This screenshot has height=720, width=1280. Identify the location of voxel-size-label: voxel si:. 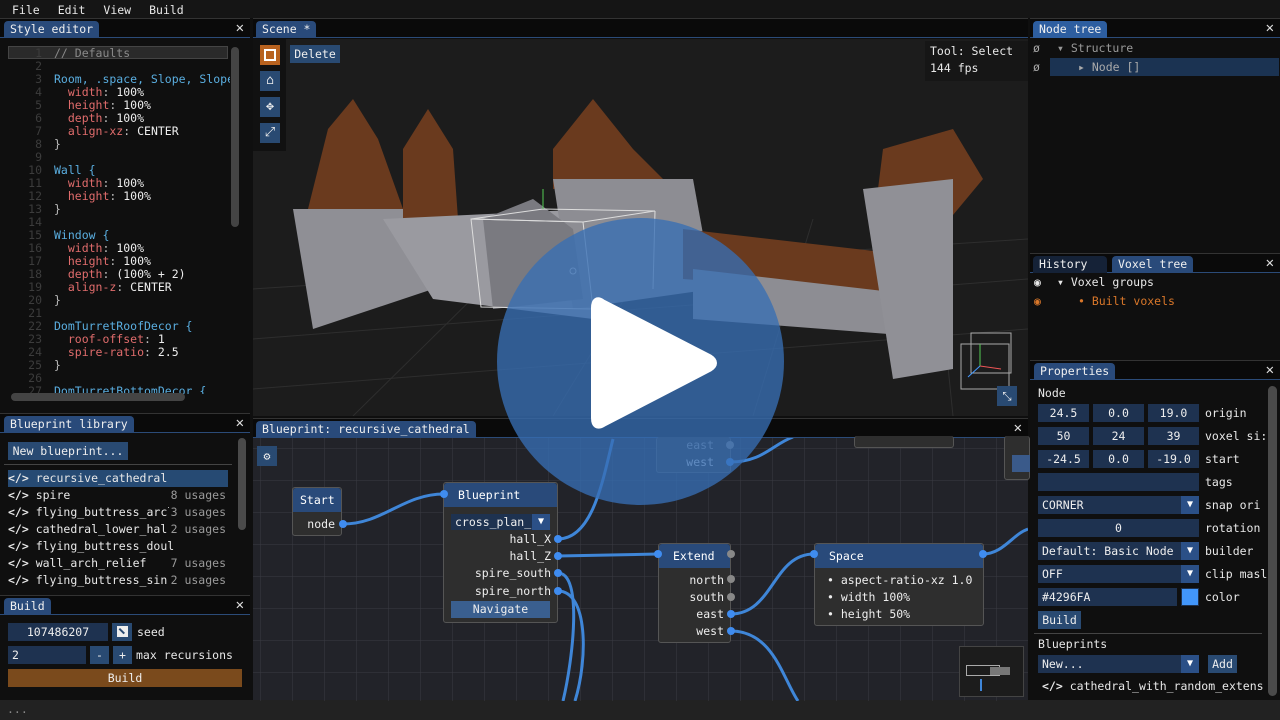
(1236, 436).